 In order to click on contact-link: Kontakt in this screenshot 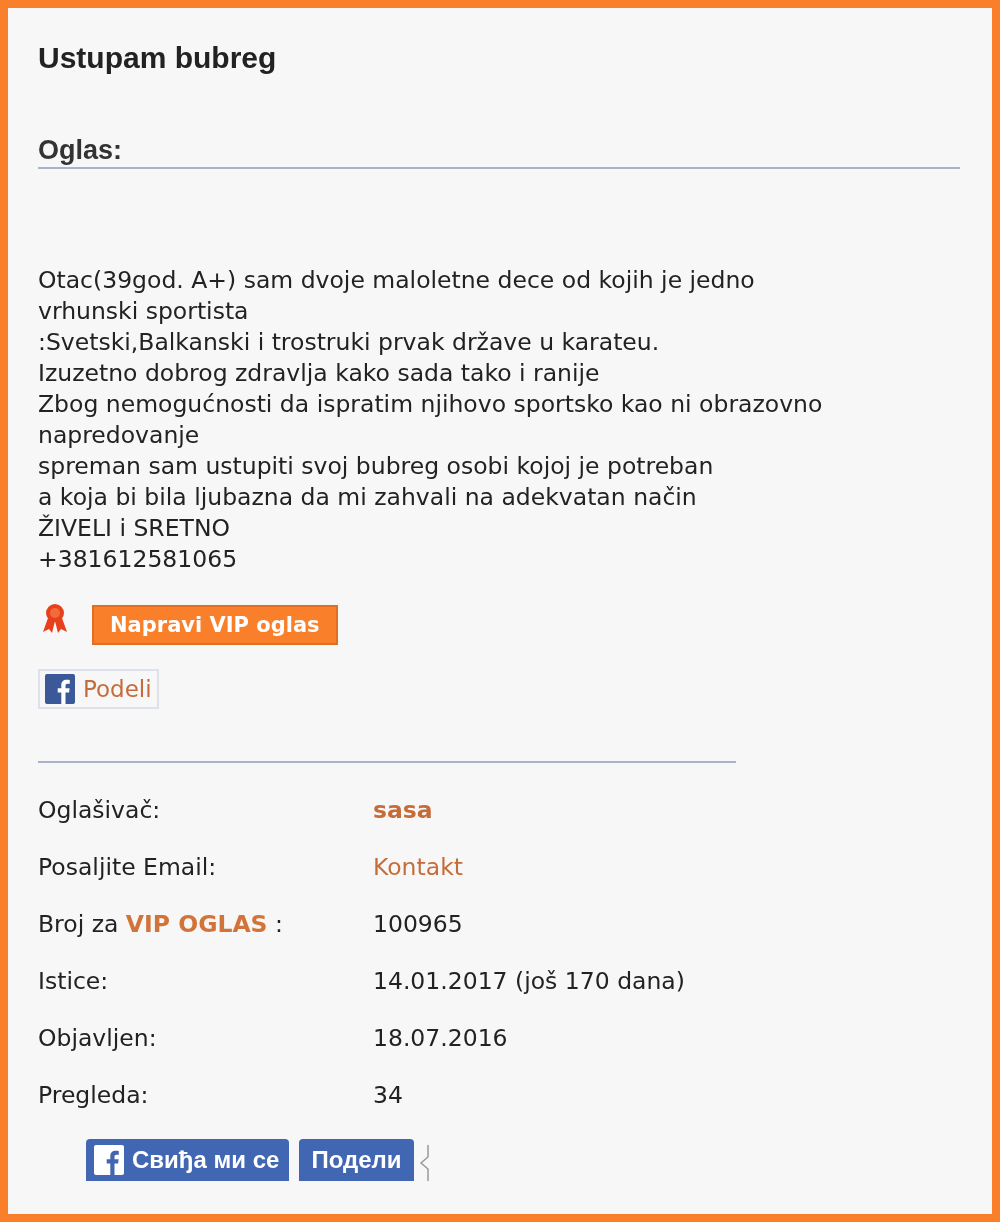, I will do `click(667, 866)`.